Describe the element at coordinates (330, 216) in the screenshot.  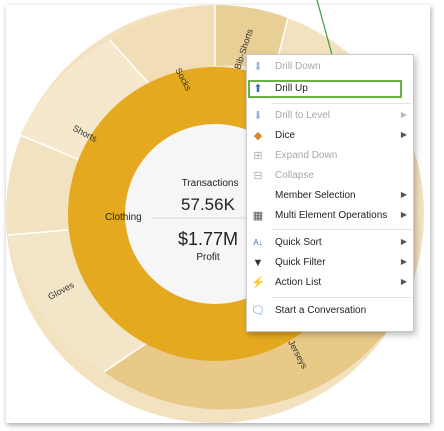
I see `menu-item-multi-element-operations: ▦ Multi Element Operations ▶` at that location.